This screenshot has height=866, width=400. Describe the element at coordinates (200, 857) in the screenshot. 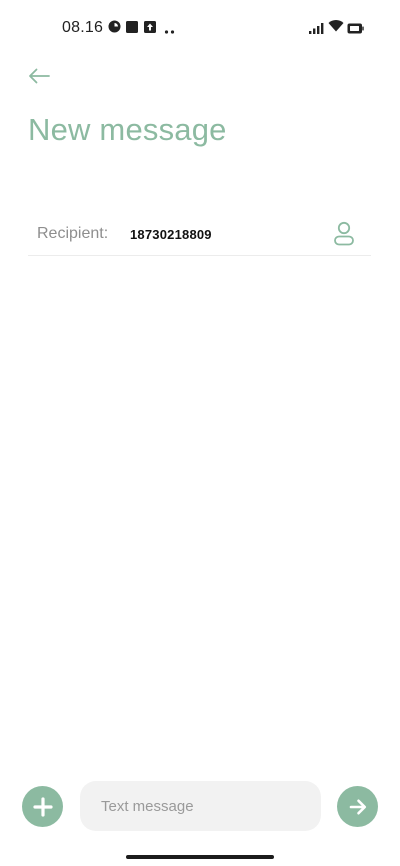

I see `home-indicator` at that location.